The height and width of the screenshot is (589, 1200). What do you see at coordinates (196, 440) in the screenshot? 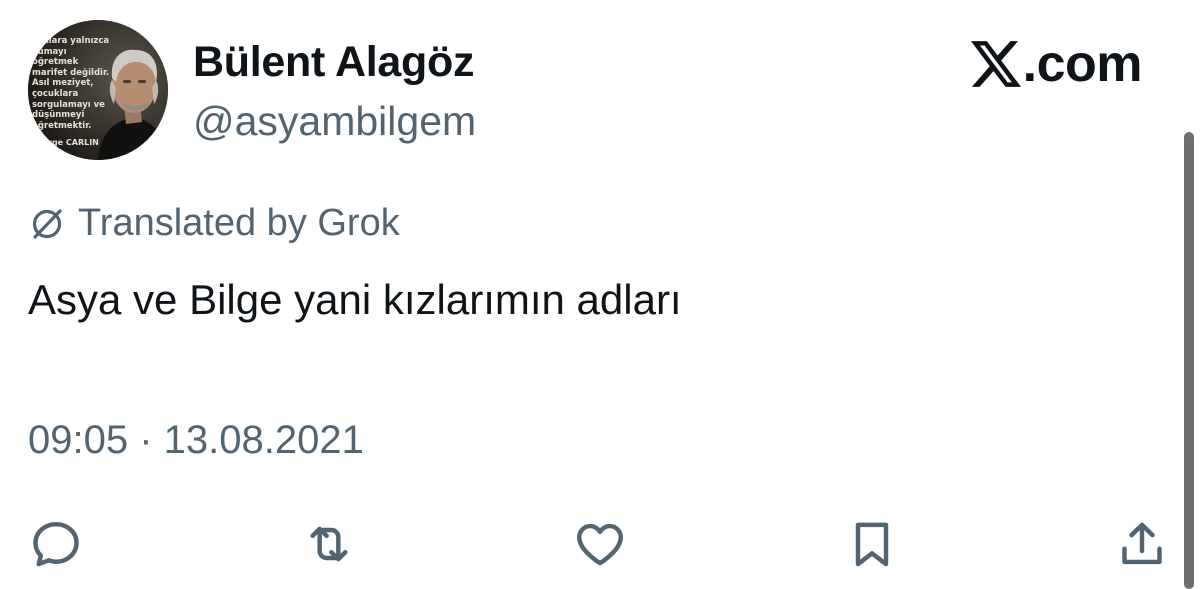
I see `tweet-timestamp: 09:05 · 13.08.2021` at bounding box center [196, 440].